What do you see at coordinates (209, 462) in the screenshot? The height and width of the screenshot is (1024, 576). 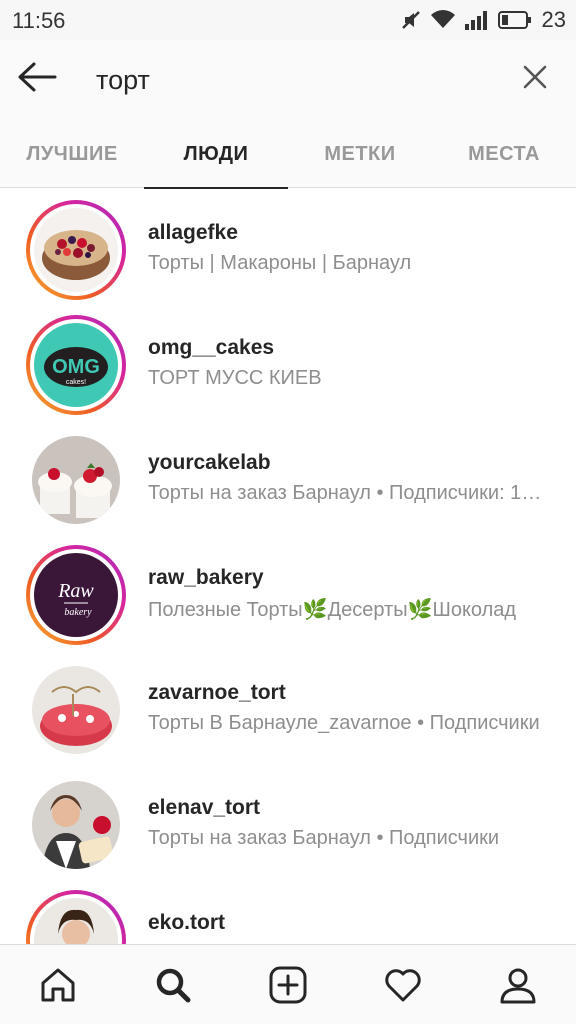 I see `username: yourcakelab` at bounding box center [209, 462].